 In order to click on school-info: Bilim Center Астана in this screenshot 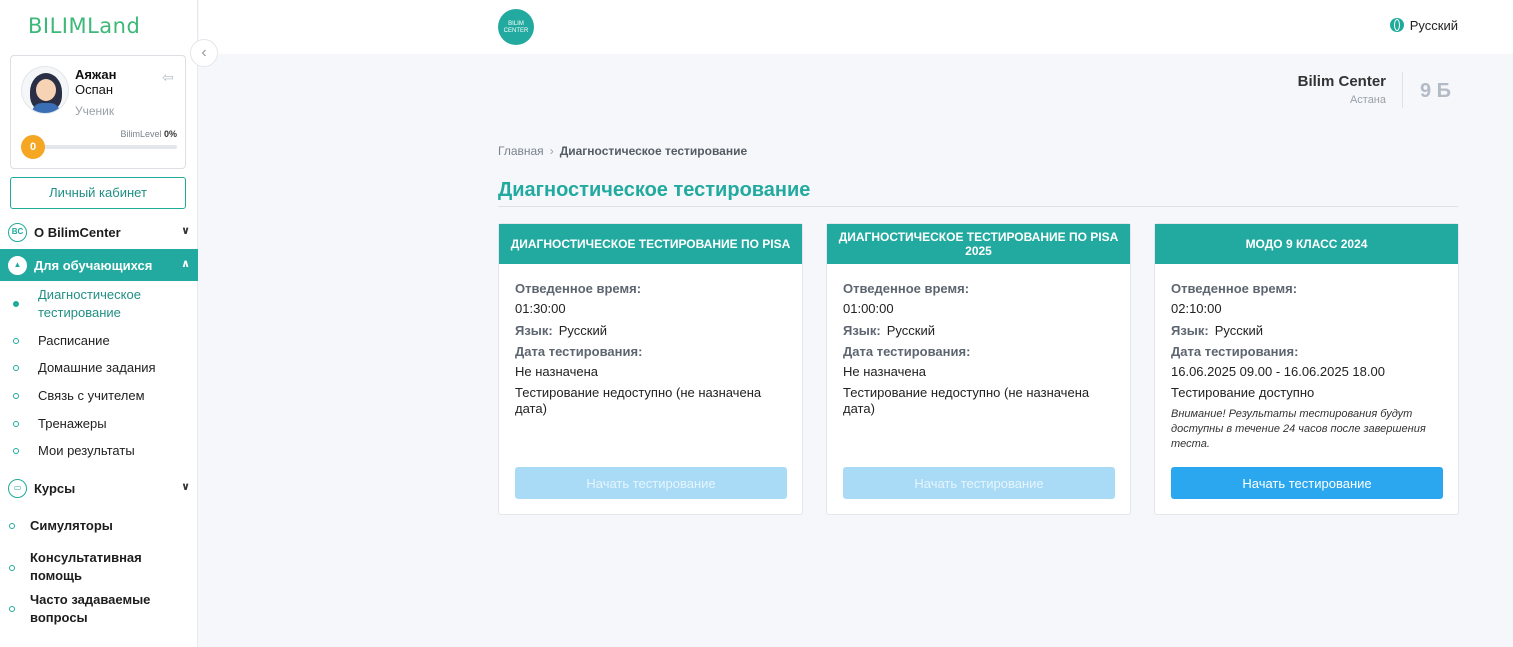, I will do `click(1342, 89)`.